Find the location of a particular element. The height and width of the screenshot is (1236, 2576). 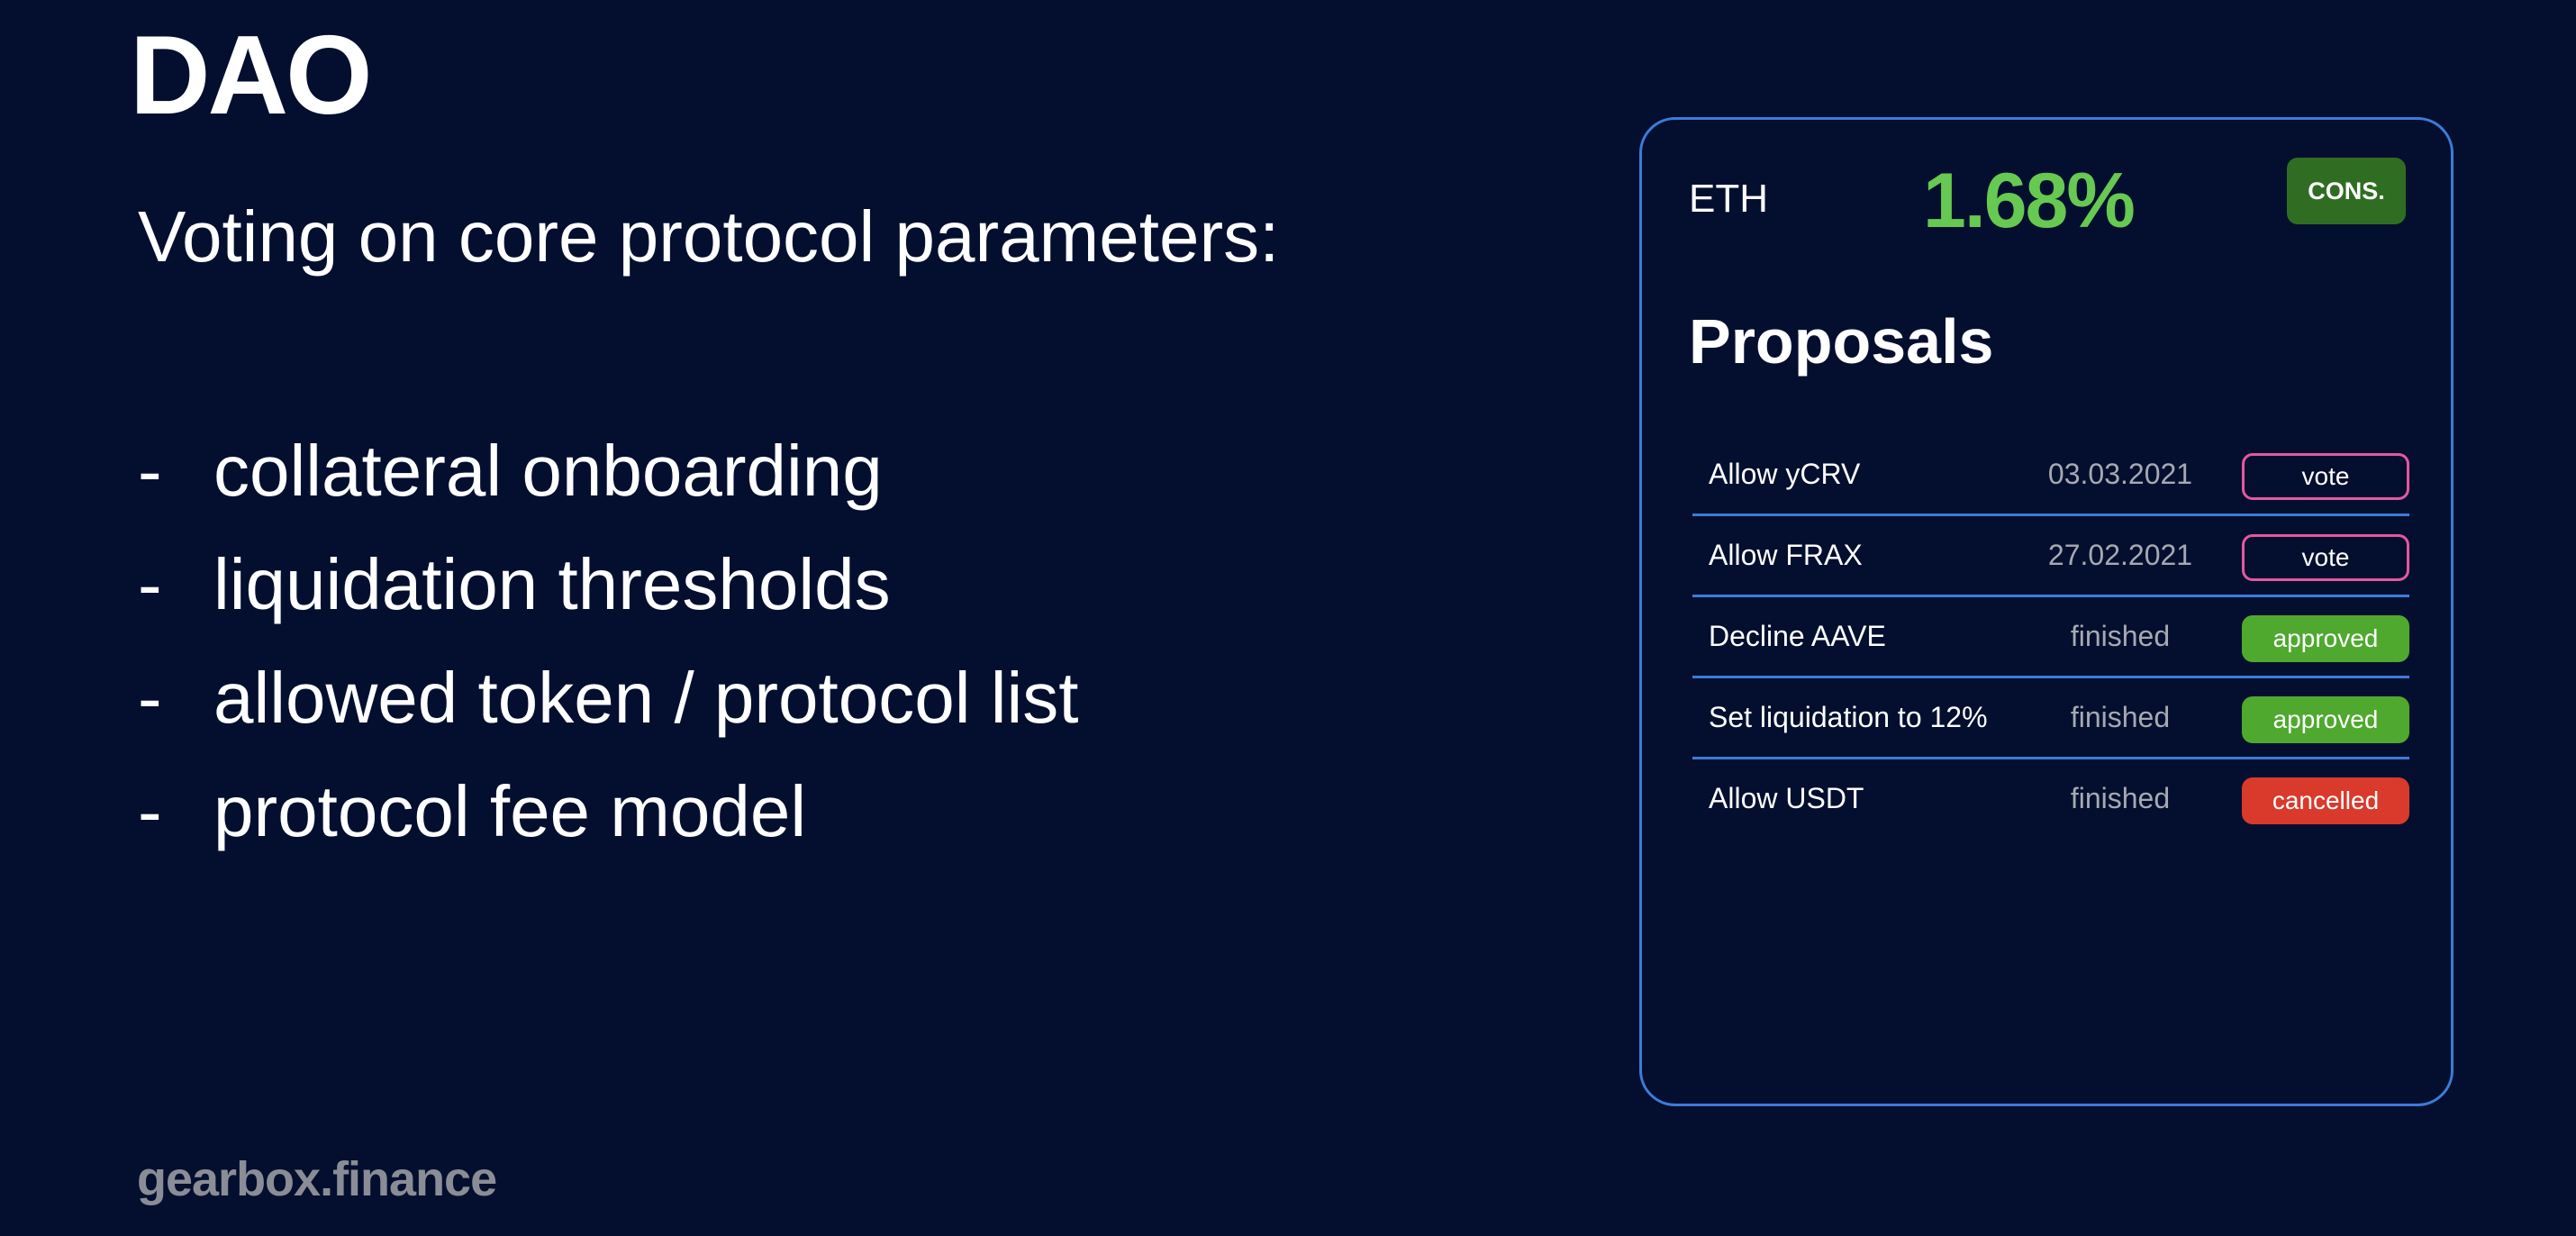

proposal-date: 27.02.2021 is located at coordinates (2120, 555).